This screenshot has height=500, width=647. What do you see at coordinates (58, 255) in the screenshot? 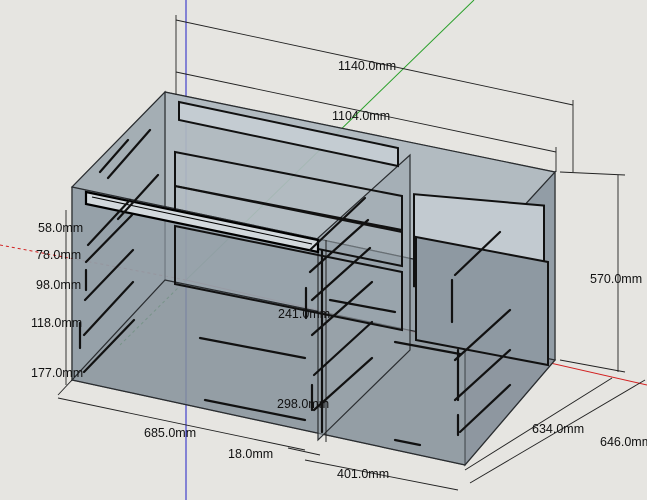
I see `dim-drawer-2: 78.0mm` at bounding box center [58, 255].